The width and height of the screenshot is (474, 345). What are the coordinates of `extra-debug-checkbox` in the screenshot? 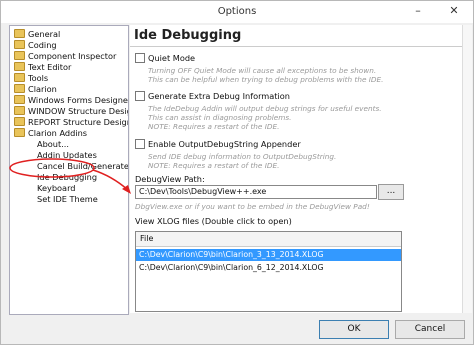 It's located at (140, 96).